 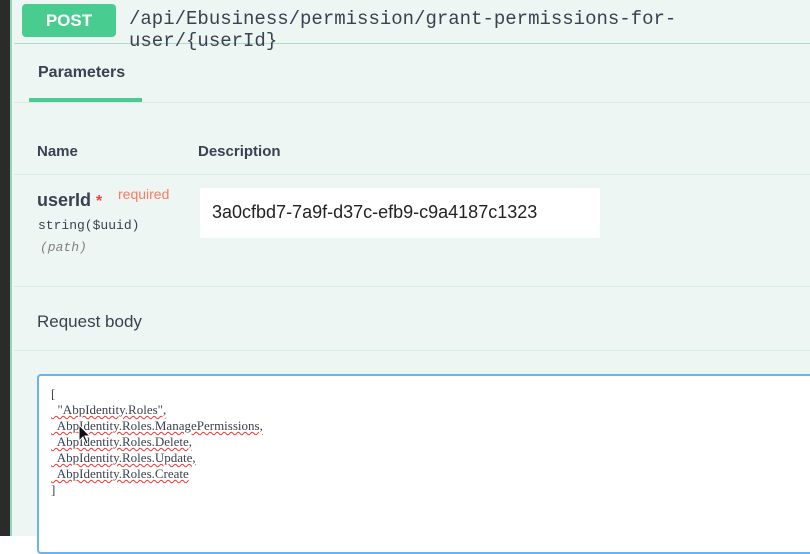 What do you see at coordinates (120, 473) in the screenshot?
I see `code-line: AbpIdentity.Roles.Create` at bounding box center [120, 473].